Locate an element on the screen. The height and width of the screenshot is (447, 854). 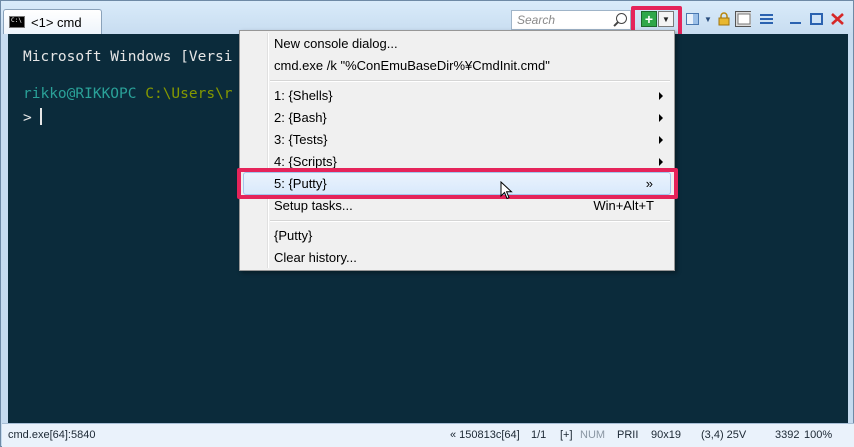
status-size: 90x19 is located at coordinates (666, 435).